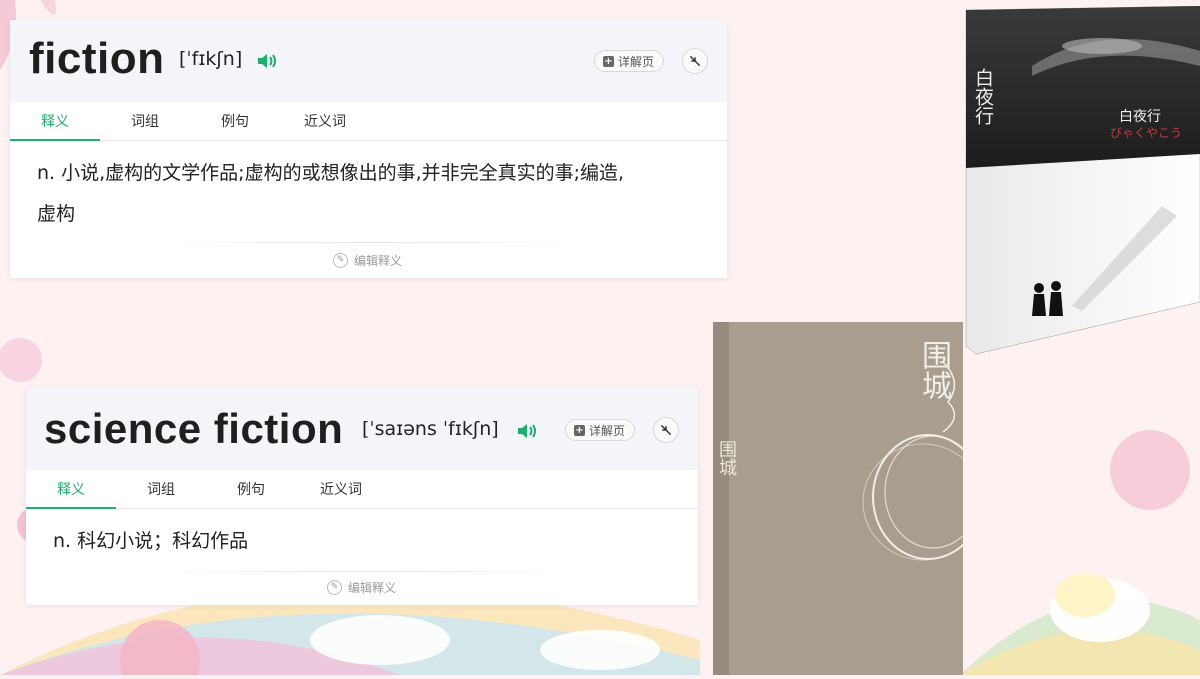  I want to click on book-title: 白夜行, so click(1140, 117).